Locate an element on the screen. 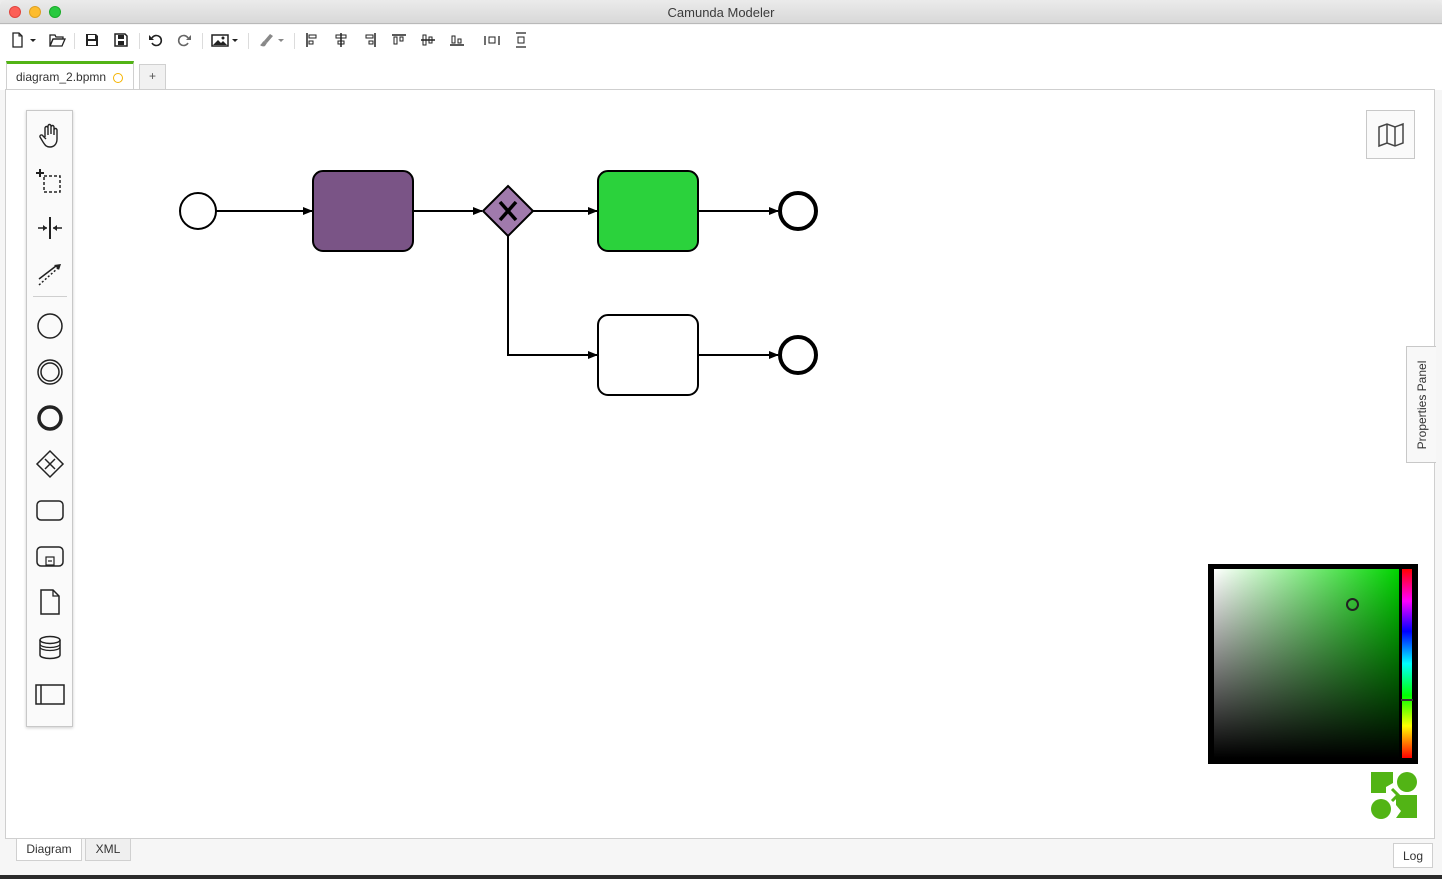 This screenshot has height=879, width=1442. color-selection-cursor is located at coordinates (1352, 604).